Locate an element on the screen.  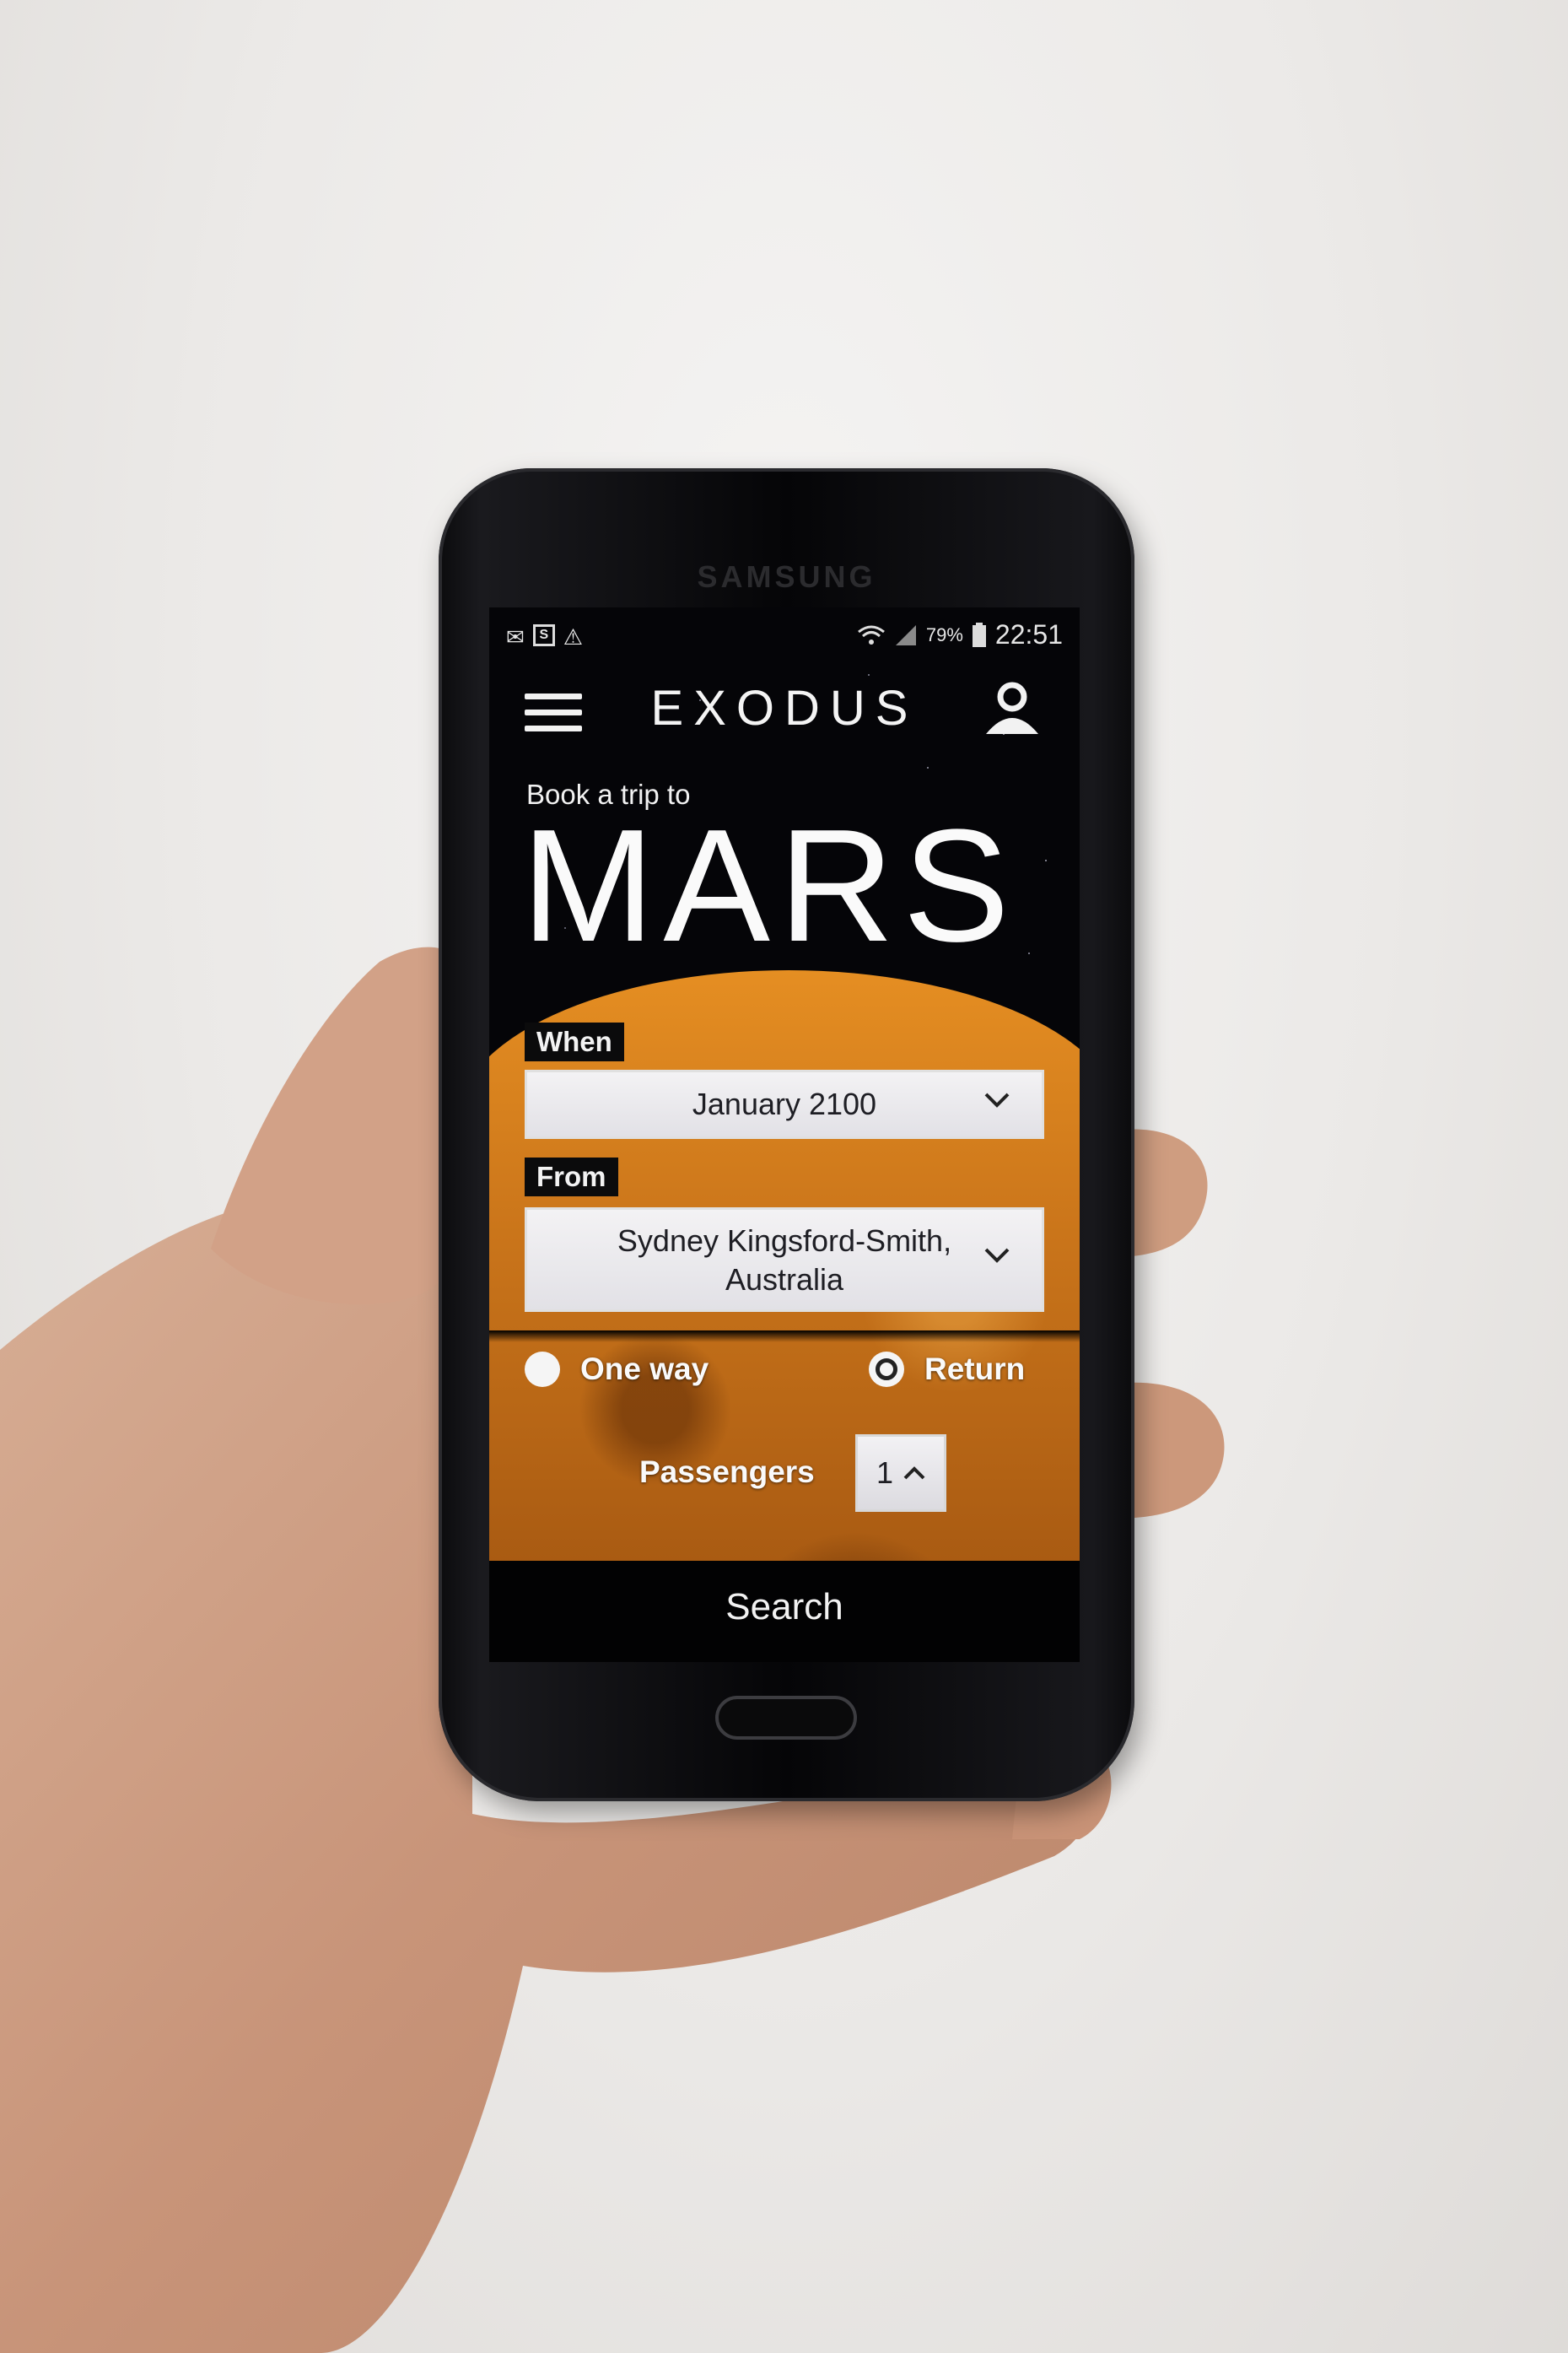
radio-one-way: One way is located at coordinates (617, 1369).